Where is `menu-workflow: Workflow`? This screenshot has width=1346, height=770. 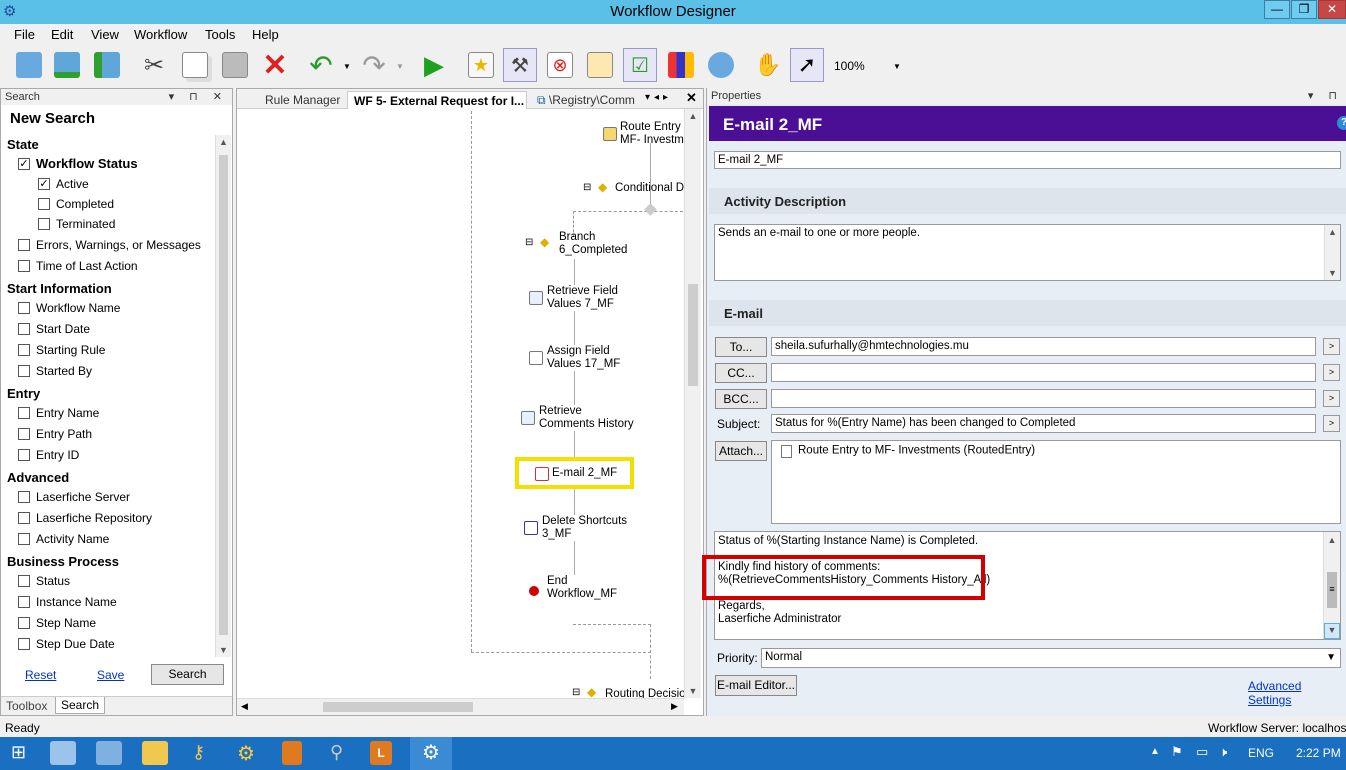 menu-workflow: Workflow is located at coordinates (160, 34).